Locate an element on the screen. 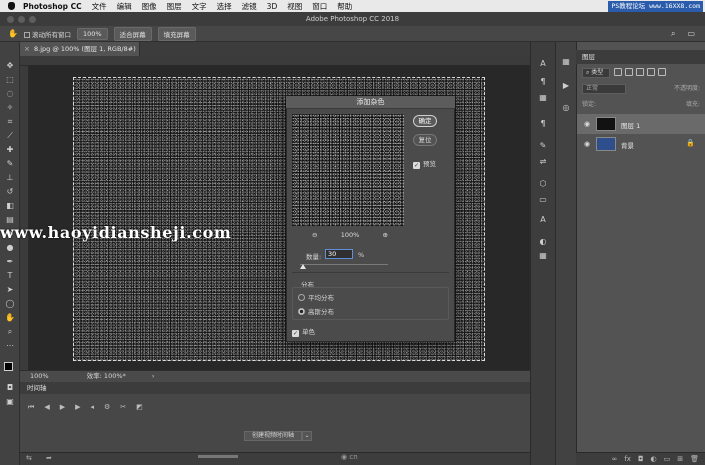  menu-type: 文字 is located at coordinates (199, 6).